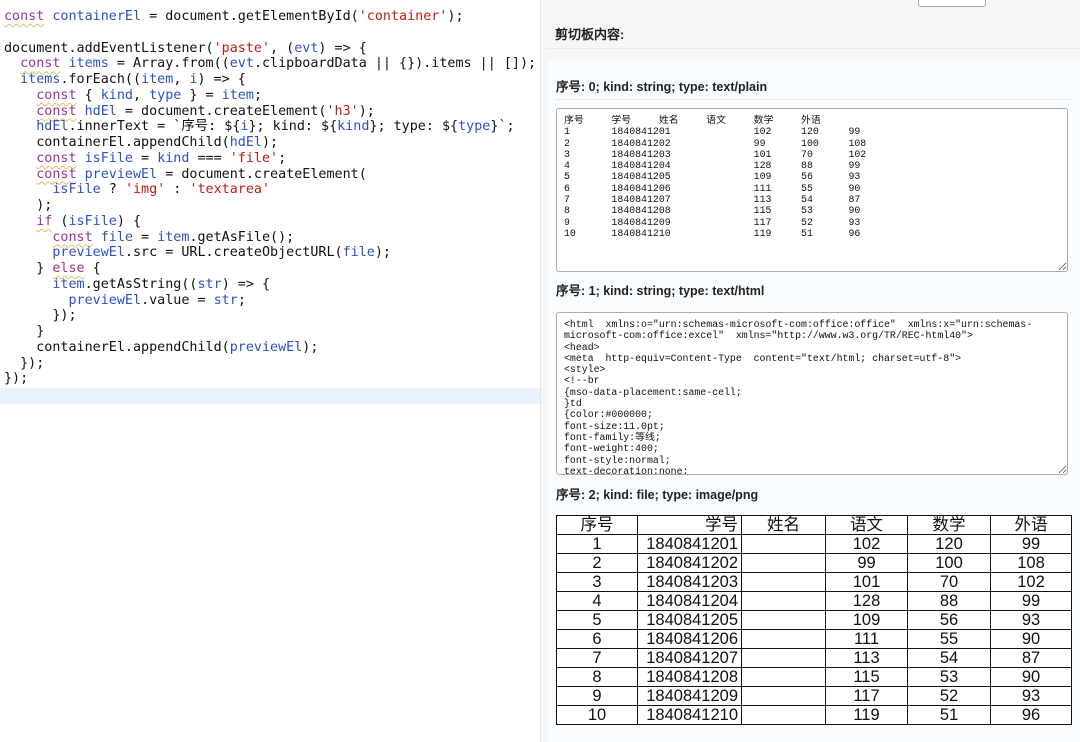 The image size is (1080, 742). I want to click on table-cell: 姓名, so click(783, 525).